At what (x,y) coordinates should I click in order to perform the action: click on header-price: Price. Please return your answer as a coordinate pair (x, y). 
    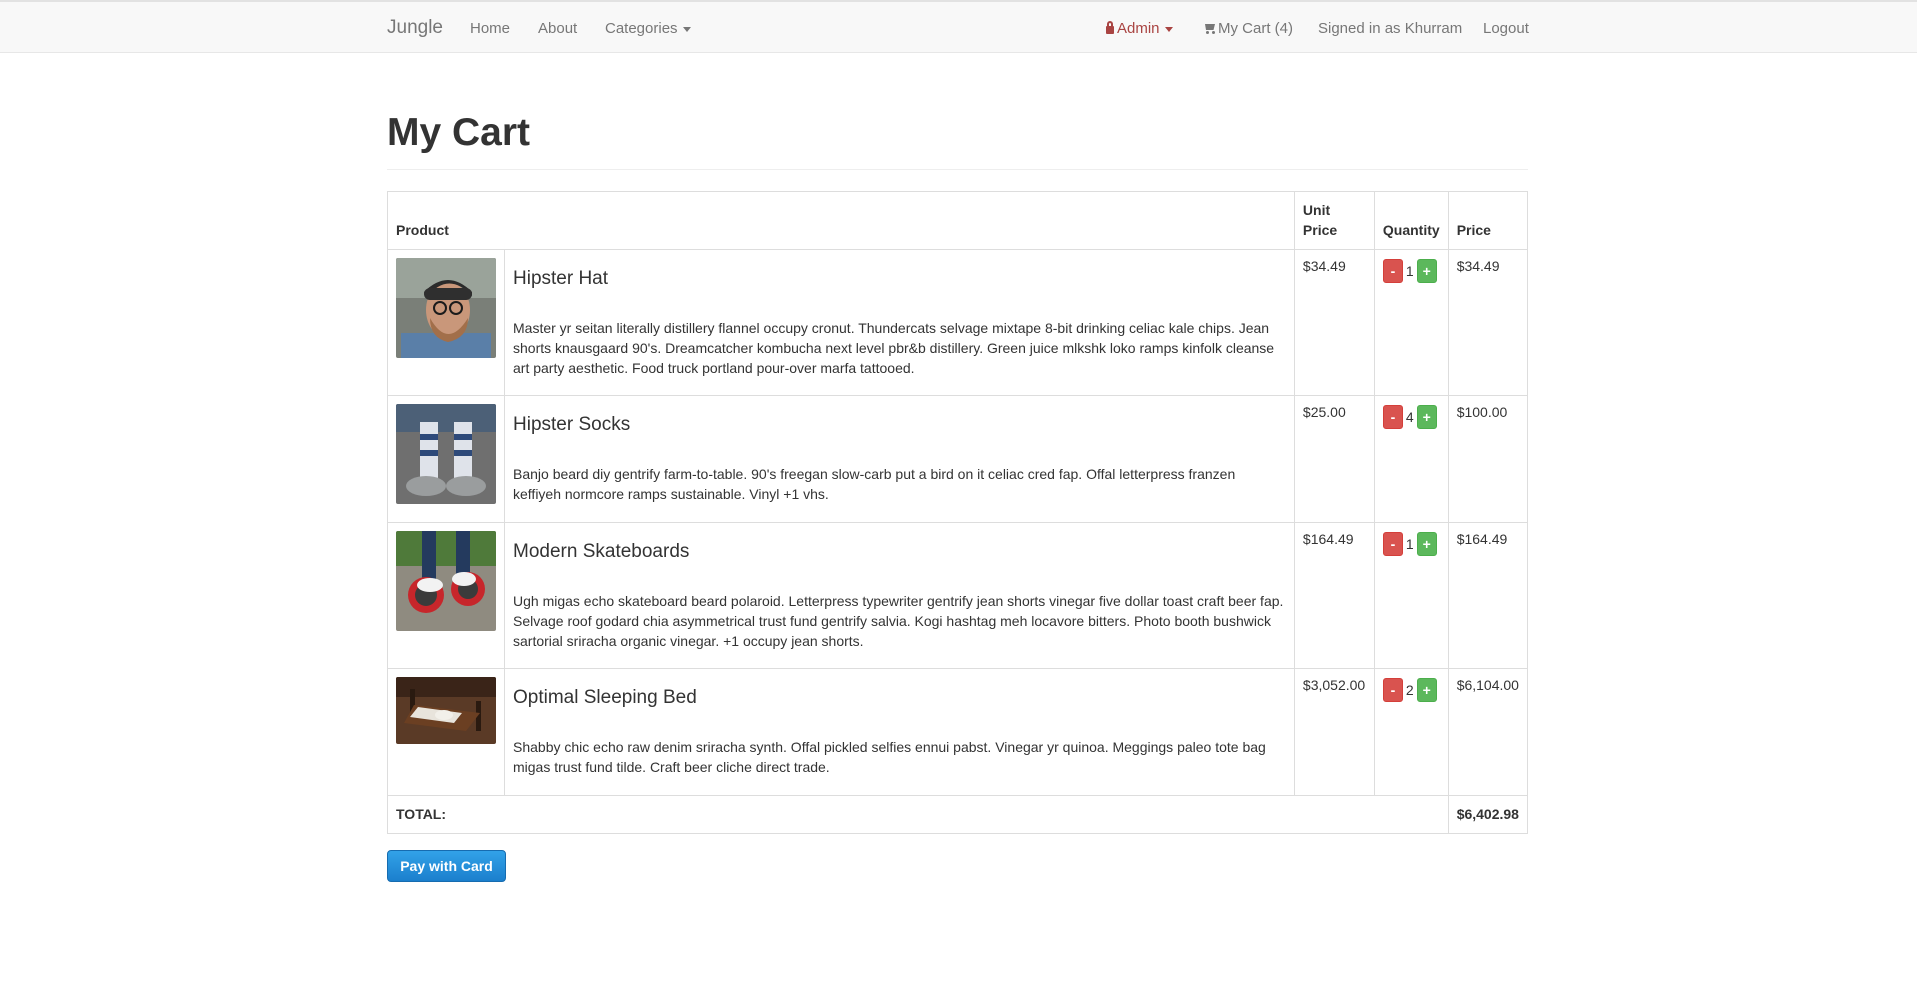
    Looking at the image, I should click on (1488, 220).